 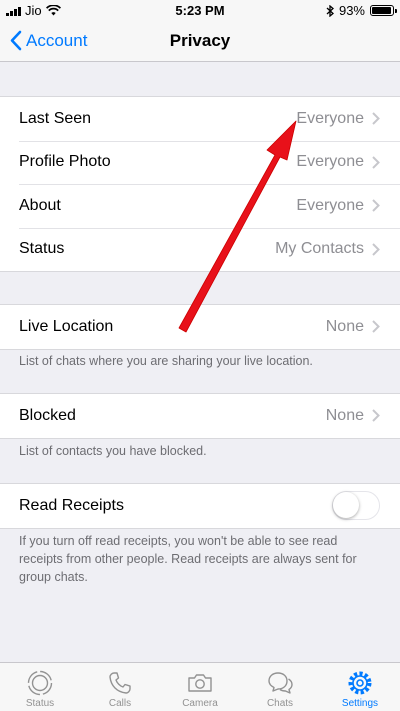 What do you see at coordinates (55, 118) in the screenshot?
I see `row-label: Last Seen` at bounding box center [55, 118].